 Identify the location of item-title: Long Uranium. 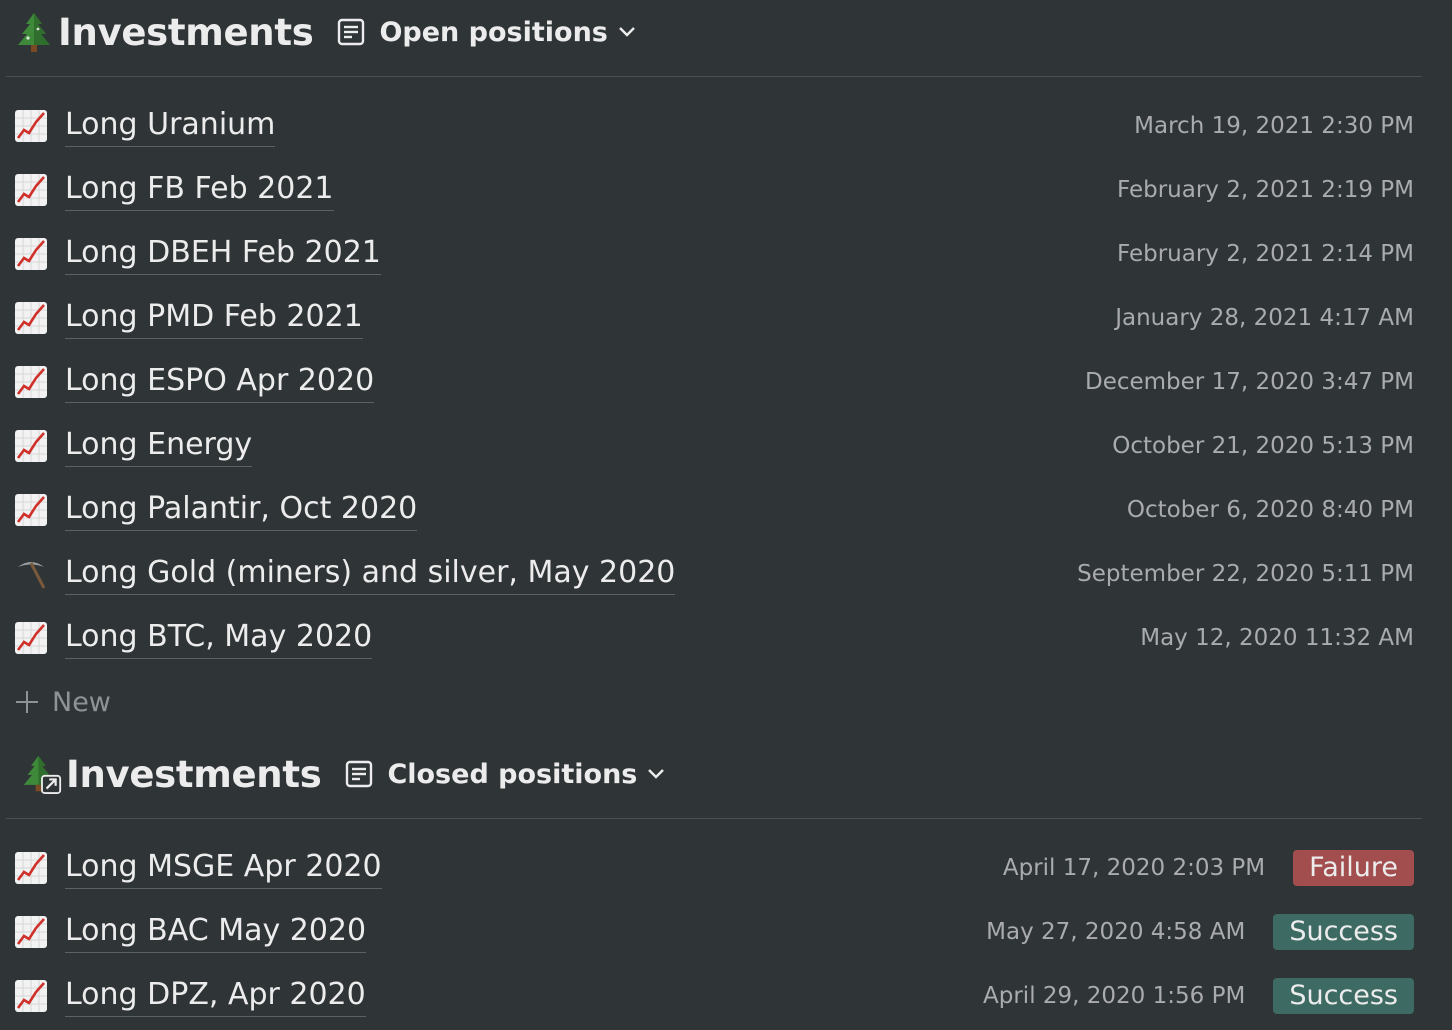
(170, 126).